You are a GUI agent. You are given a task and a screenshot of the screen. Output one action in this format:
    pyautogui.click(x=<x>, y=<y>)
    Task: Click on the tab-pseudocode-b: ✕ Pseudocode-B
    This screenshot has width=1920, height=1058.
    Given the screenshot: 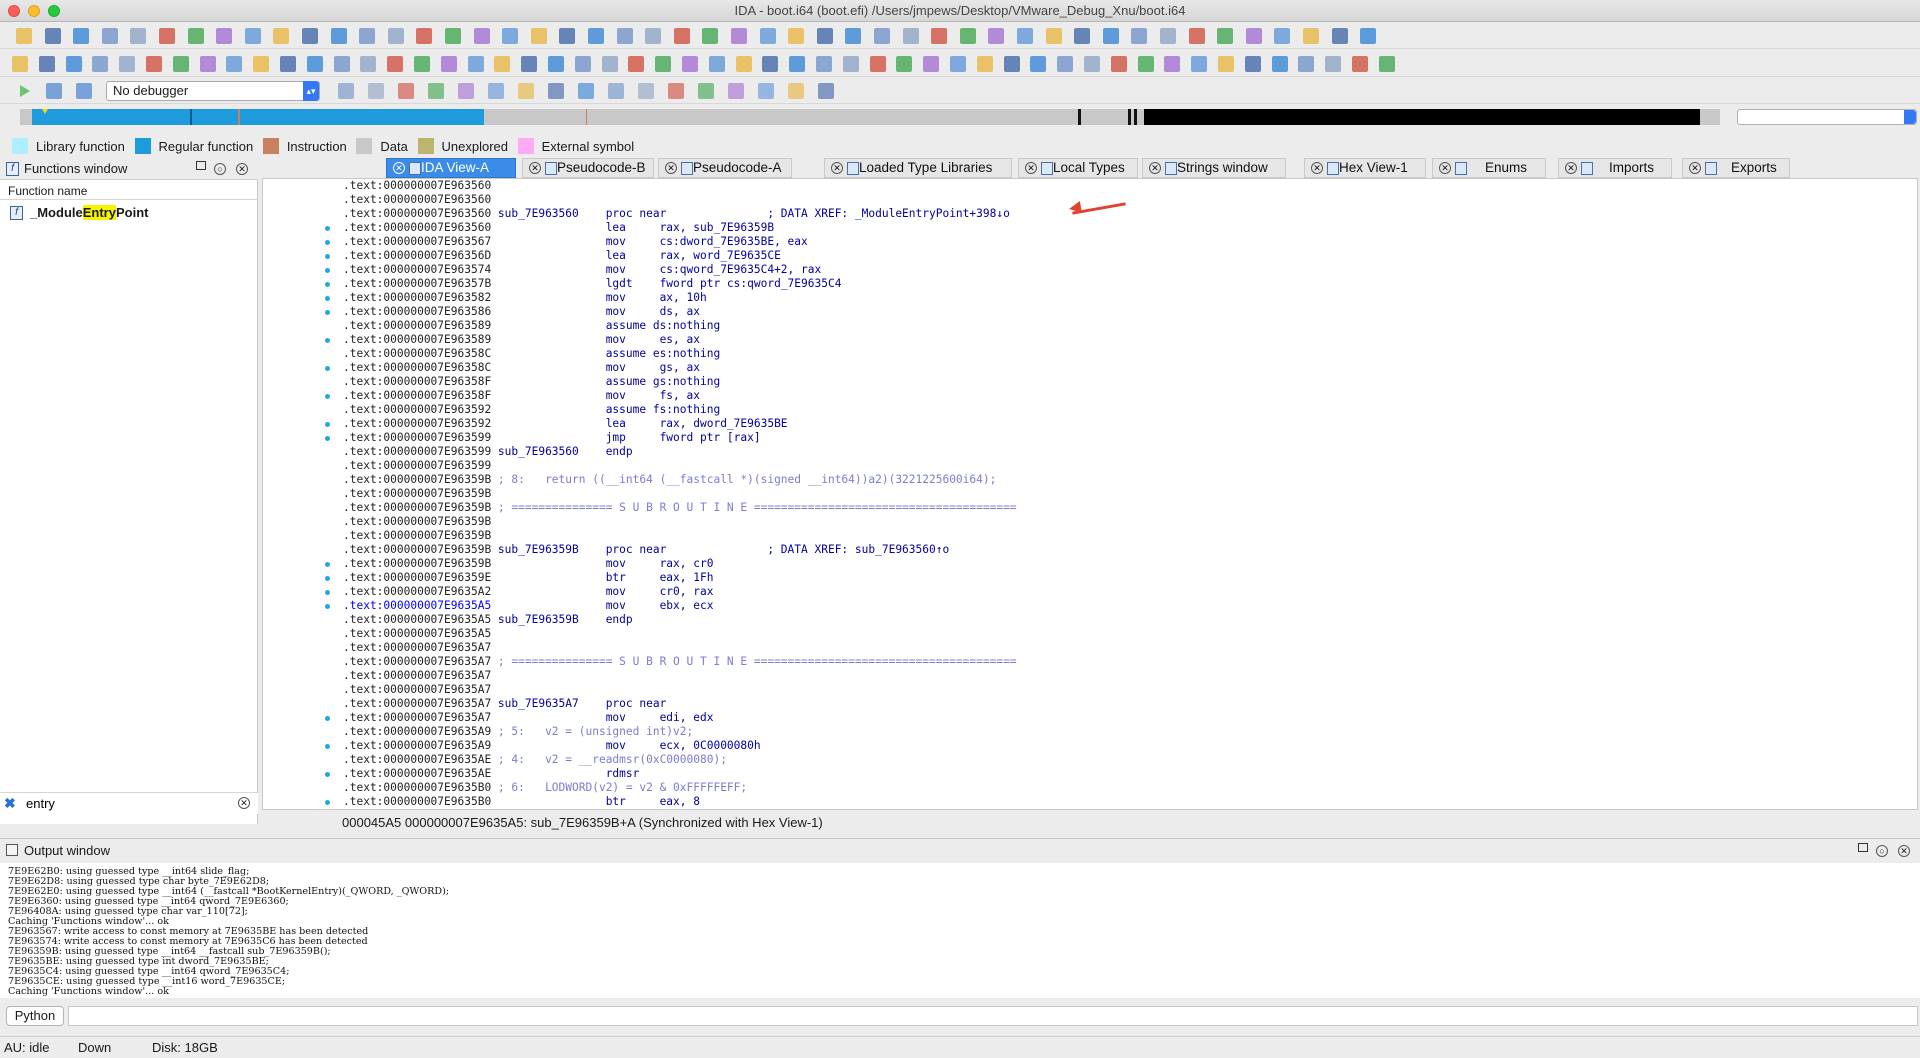 What is the action you would take?
    pyautogui.click(x=588, y=168)
    